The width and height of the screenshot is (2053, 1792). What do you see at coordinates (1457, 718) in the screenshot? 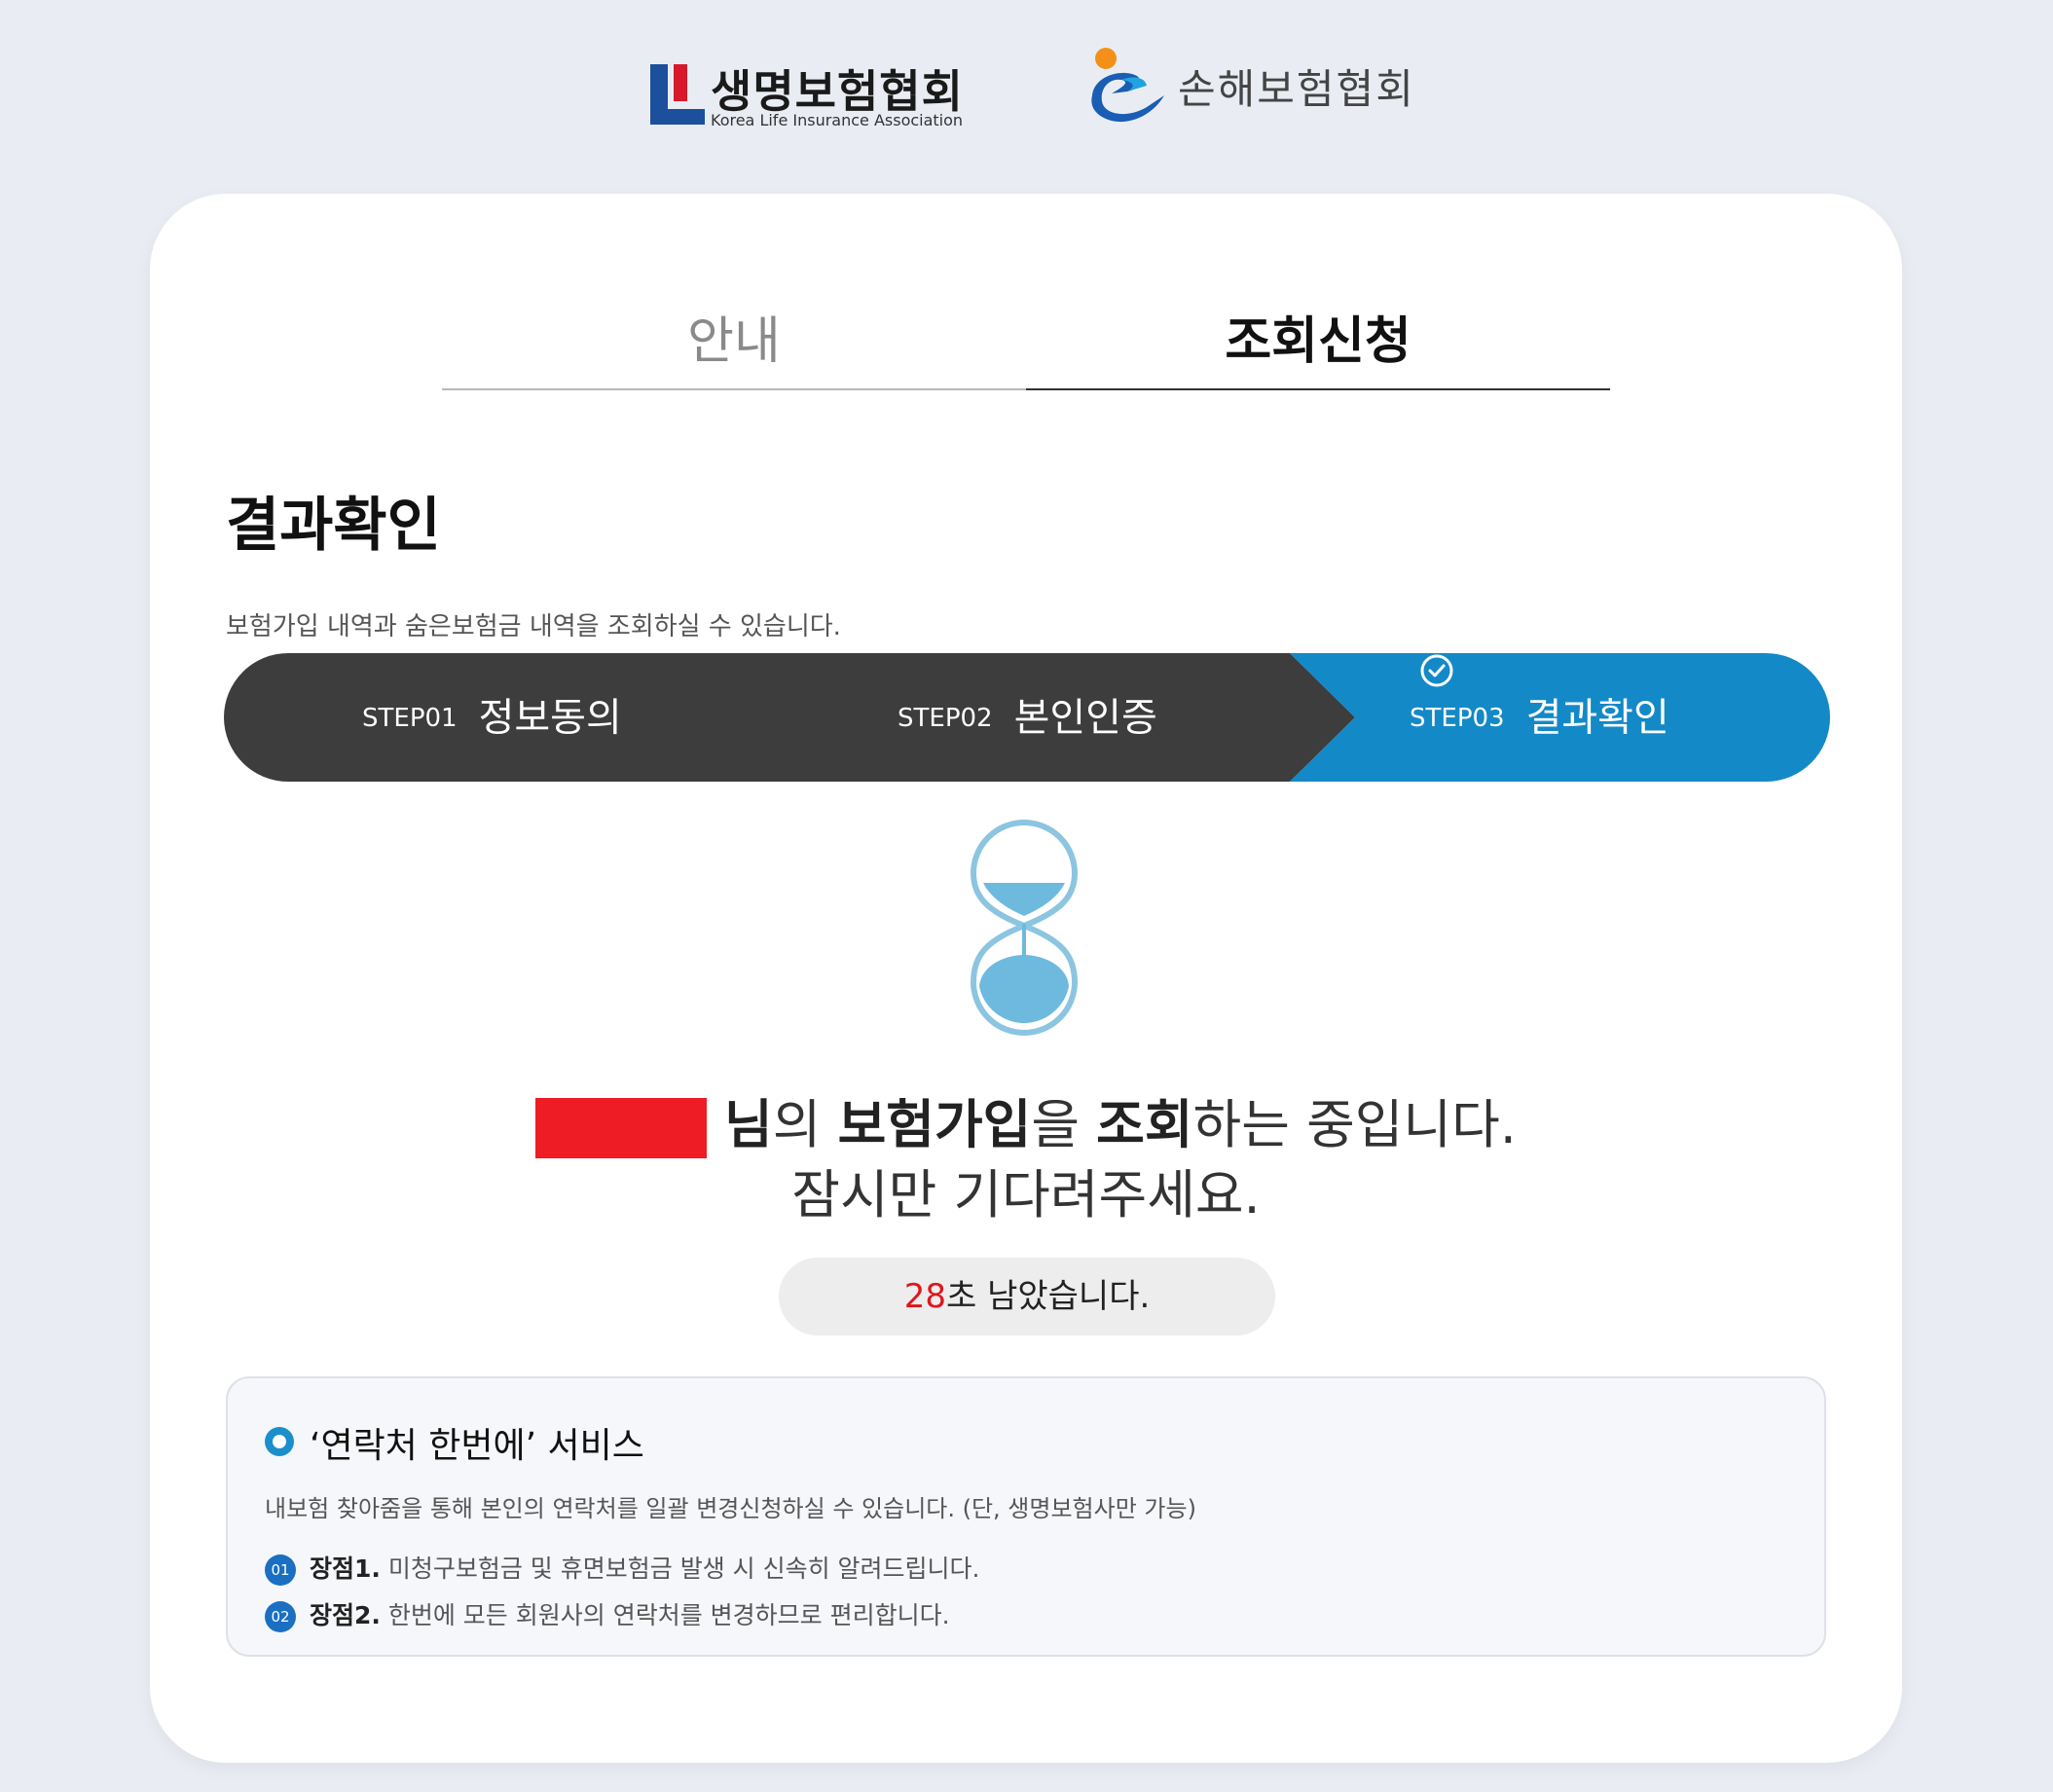
I see `step-3-number: STEP03` at bounding box center [1457, 718].